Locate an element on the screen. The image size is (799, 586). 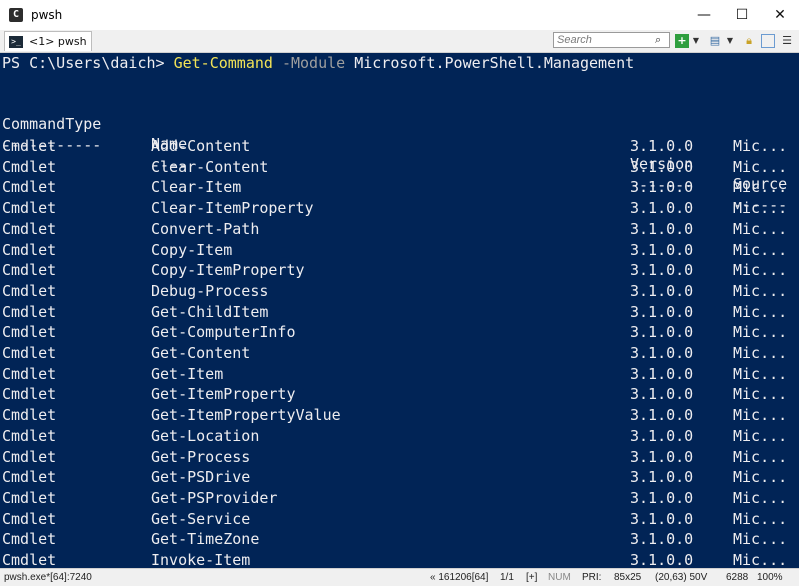
status-zoom: 100% is located at coordinates (770, 577).